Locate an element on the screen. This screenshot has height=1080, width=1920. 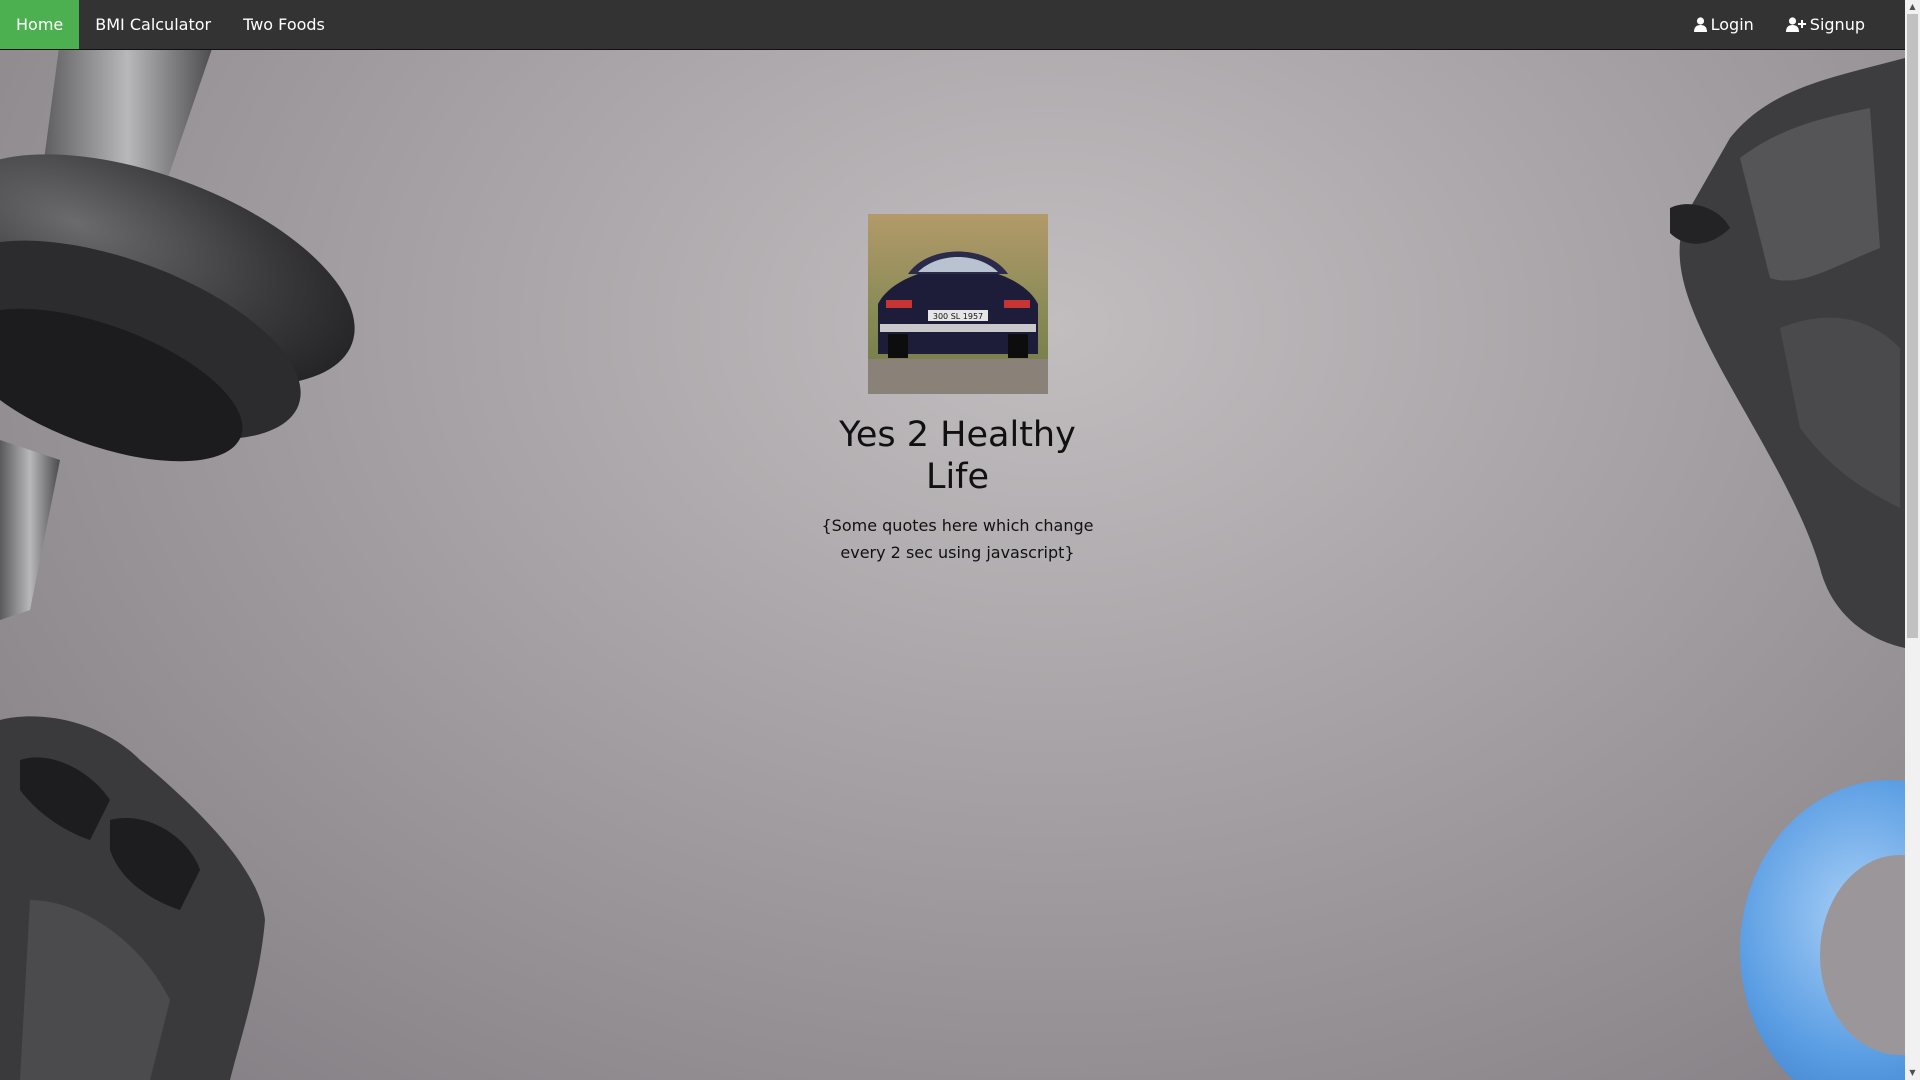
user-plus-icon is located at coordinates (1795, 24).